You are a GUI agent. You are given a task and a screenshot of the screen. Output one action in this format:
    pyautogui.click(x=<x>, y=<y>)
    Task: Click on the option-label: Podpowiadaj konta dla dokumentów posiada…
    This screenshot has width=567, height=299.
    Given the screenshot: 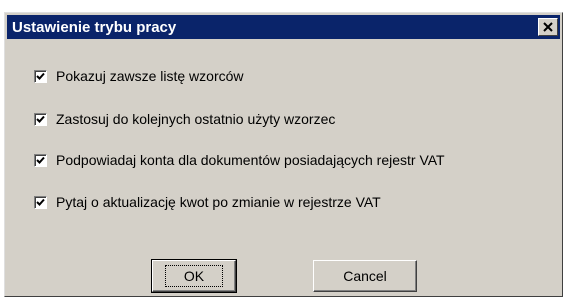 What is the action you would take?
    pyautogui.click(x=250, y=160)
    